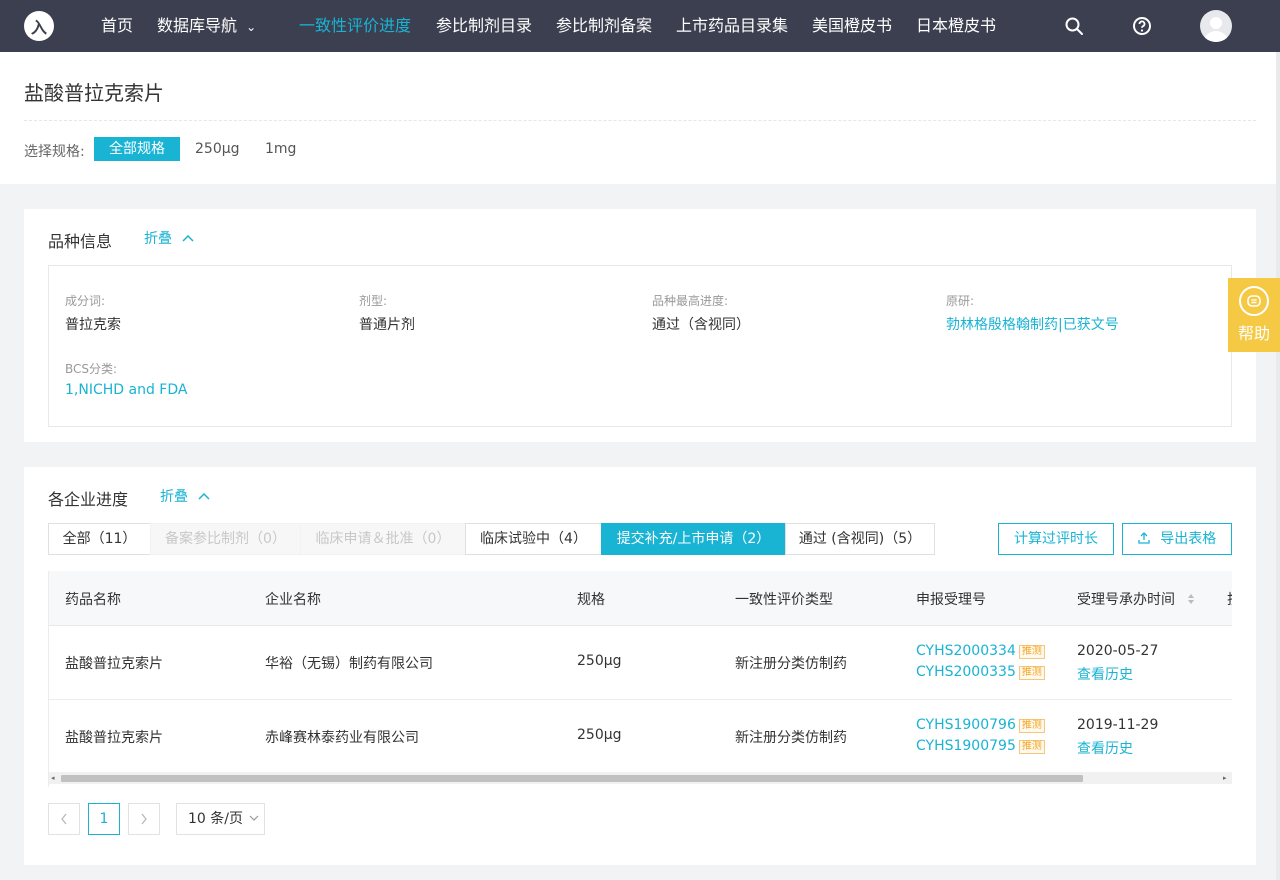 The image size is (1280, 880). I want to click on field-value-originator-link: 勃林格殷格翰制药|已获文号, so click(1032, 324).